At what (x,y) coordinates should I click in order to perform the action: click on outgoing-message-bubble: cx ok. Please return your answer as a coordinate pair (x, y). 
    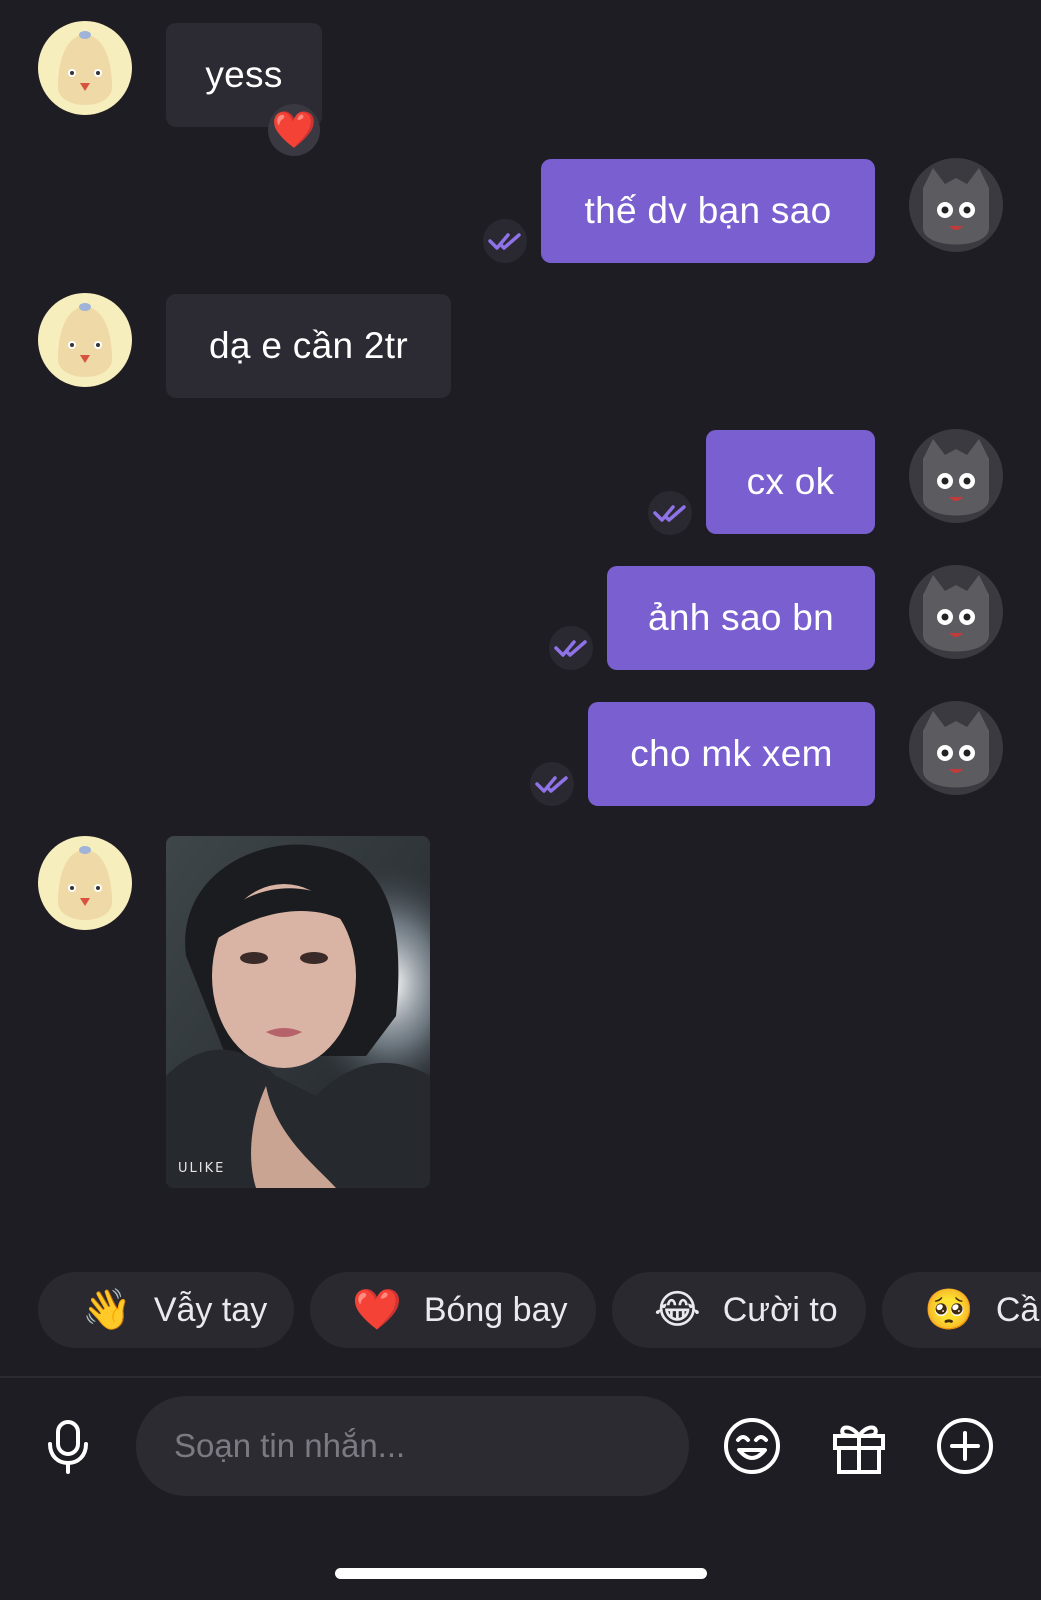
    Looking at the image, I should click on (790, 482).